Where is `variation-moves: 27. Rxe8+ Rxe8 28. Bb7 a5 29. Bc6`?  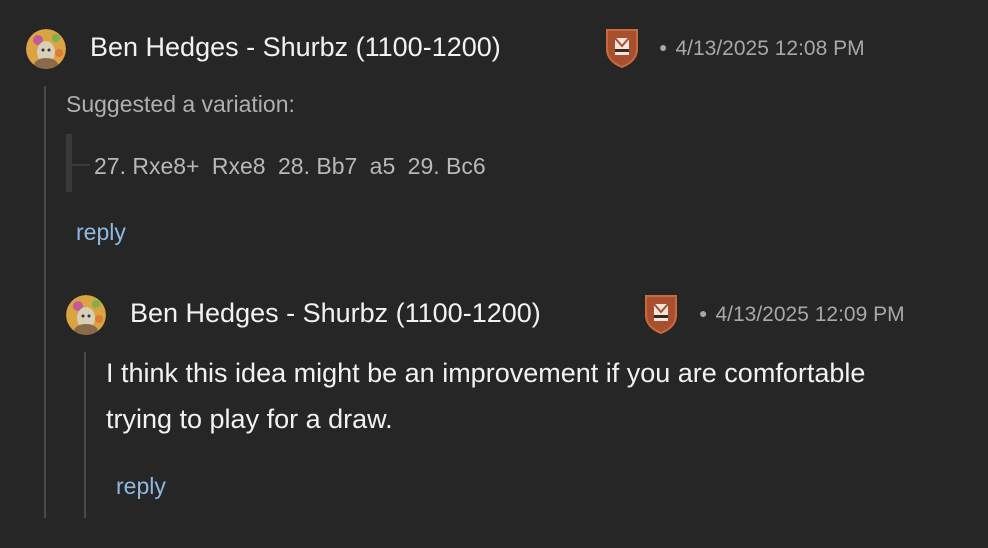 variation-moves: 27. Rxe8+ Rxe8 28. Bb7 a5 29. Bc6 is located at coordinates (293, 166).